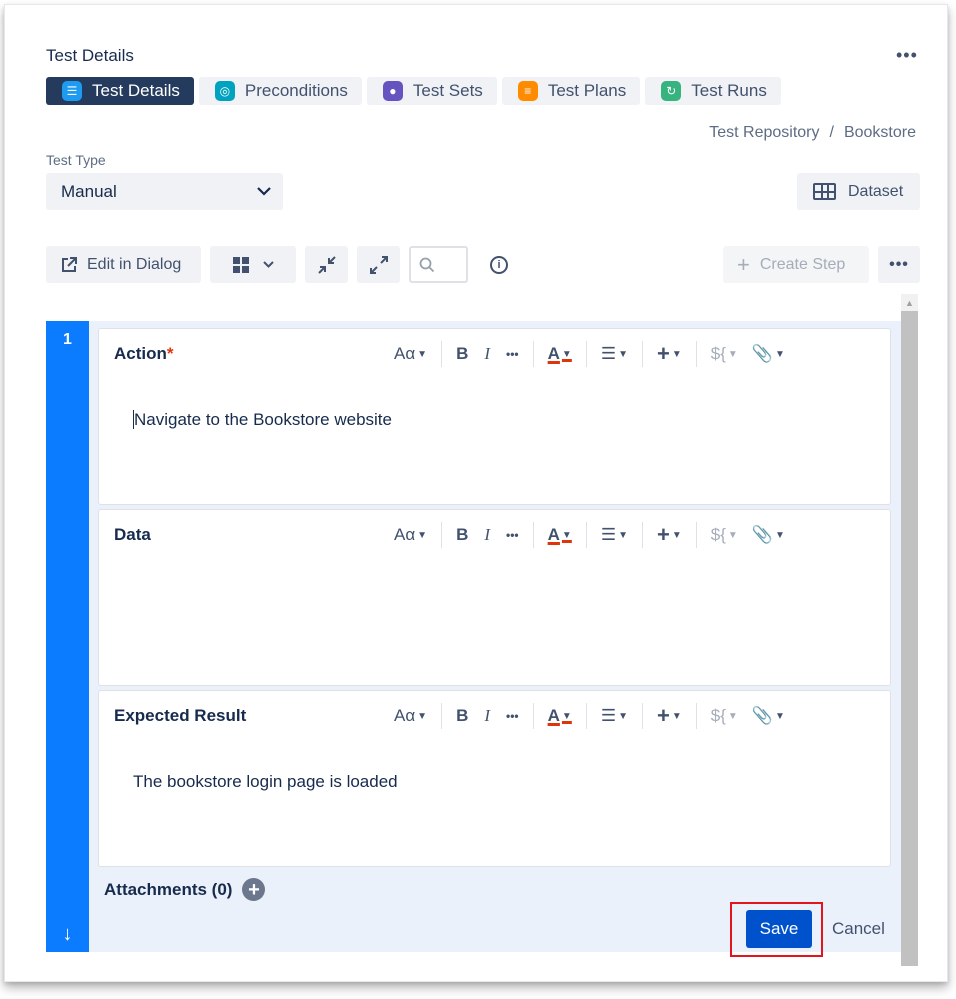 Image resolution: width=956 pixels, height=999 pixels. I want to click on more-actions-icon: •••, so click(907, 55).